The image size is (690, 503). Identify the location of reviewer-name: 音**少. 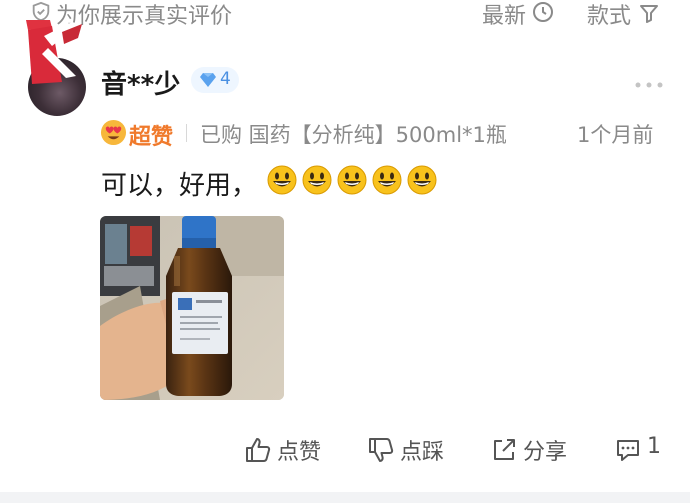
(141, 85).